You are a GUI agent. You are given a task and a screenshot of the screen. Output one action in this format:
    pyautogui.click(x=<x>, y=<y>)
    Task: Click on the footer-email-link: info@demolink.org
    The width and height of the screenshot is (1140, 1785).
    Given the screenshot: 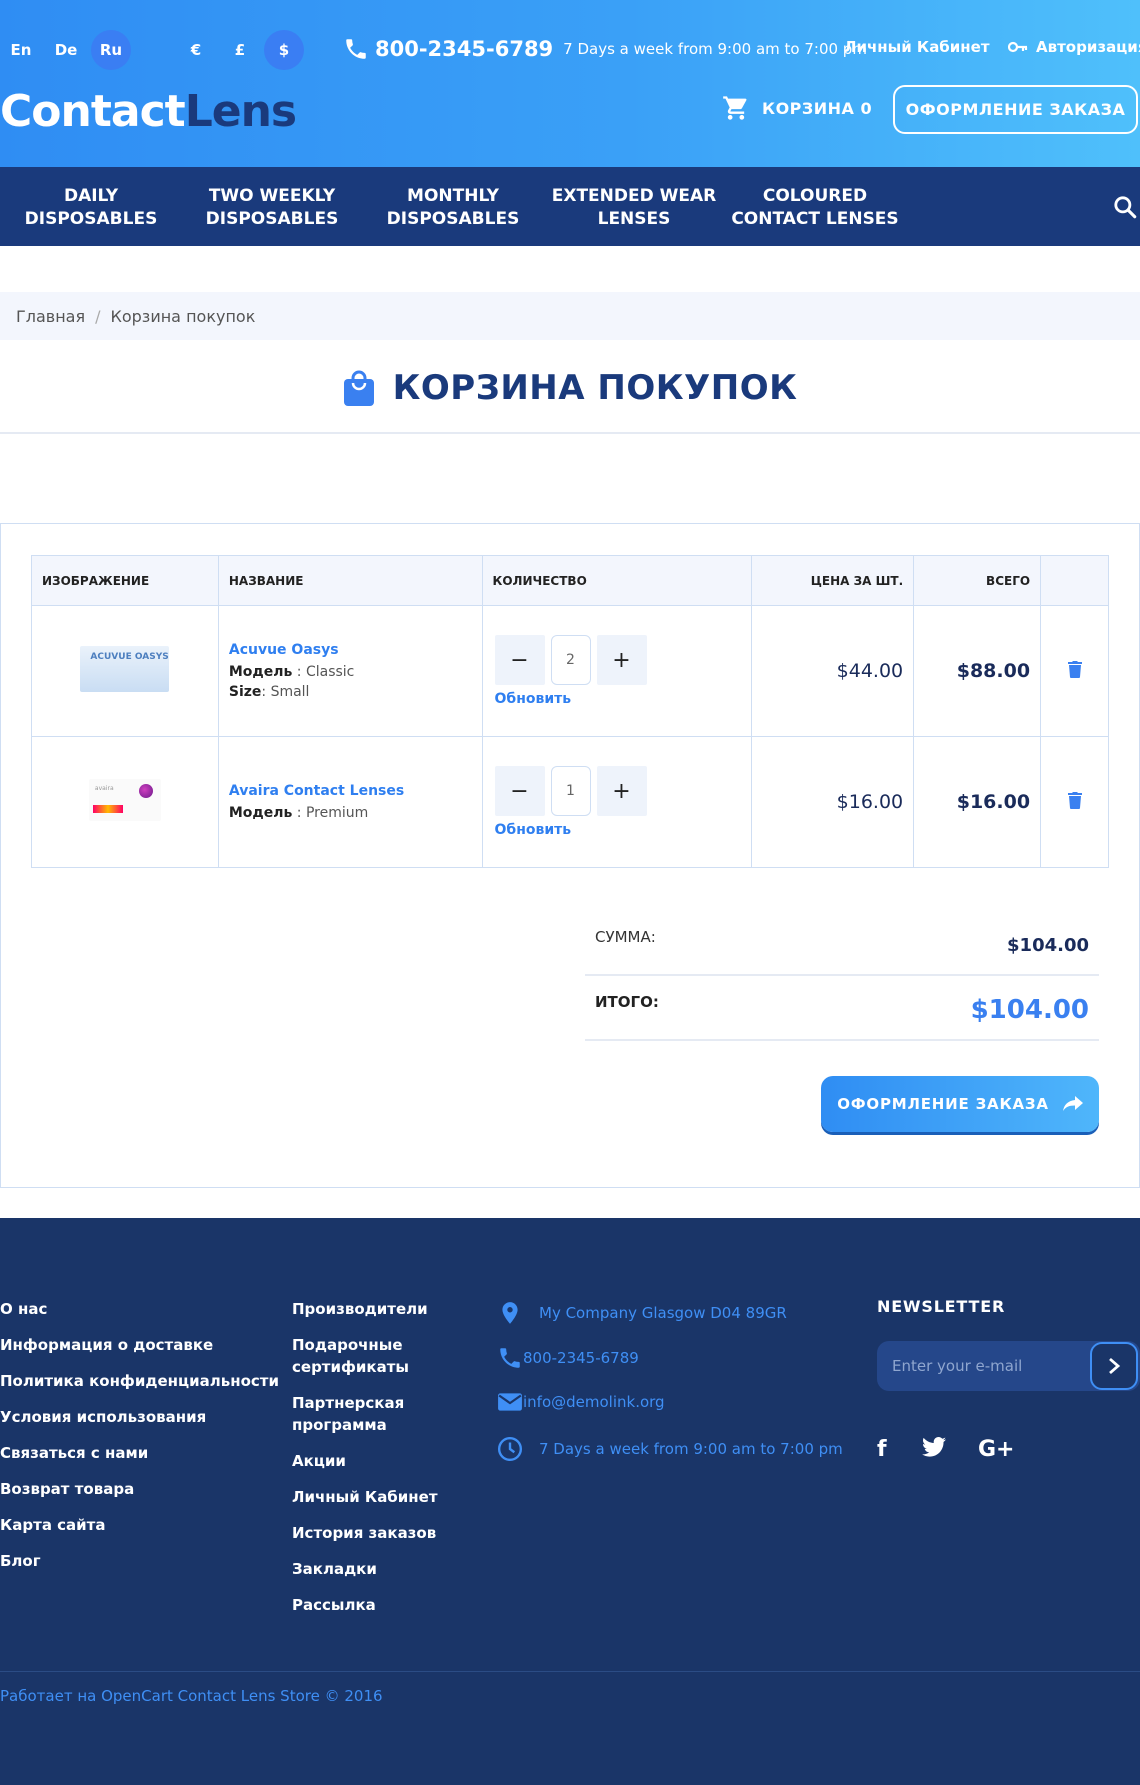 What is the action you would take?
    pyautogui.click(x=594, y=1402)
    